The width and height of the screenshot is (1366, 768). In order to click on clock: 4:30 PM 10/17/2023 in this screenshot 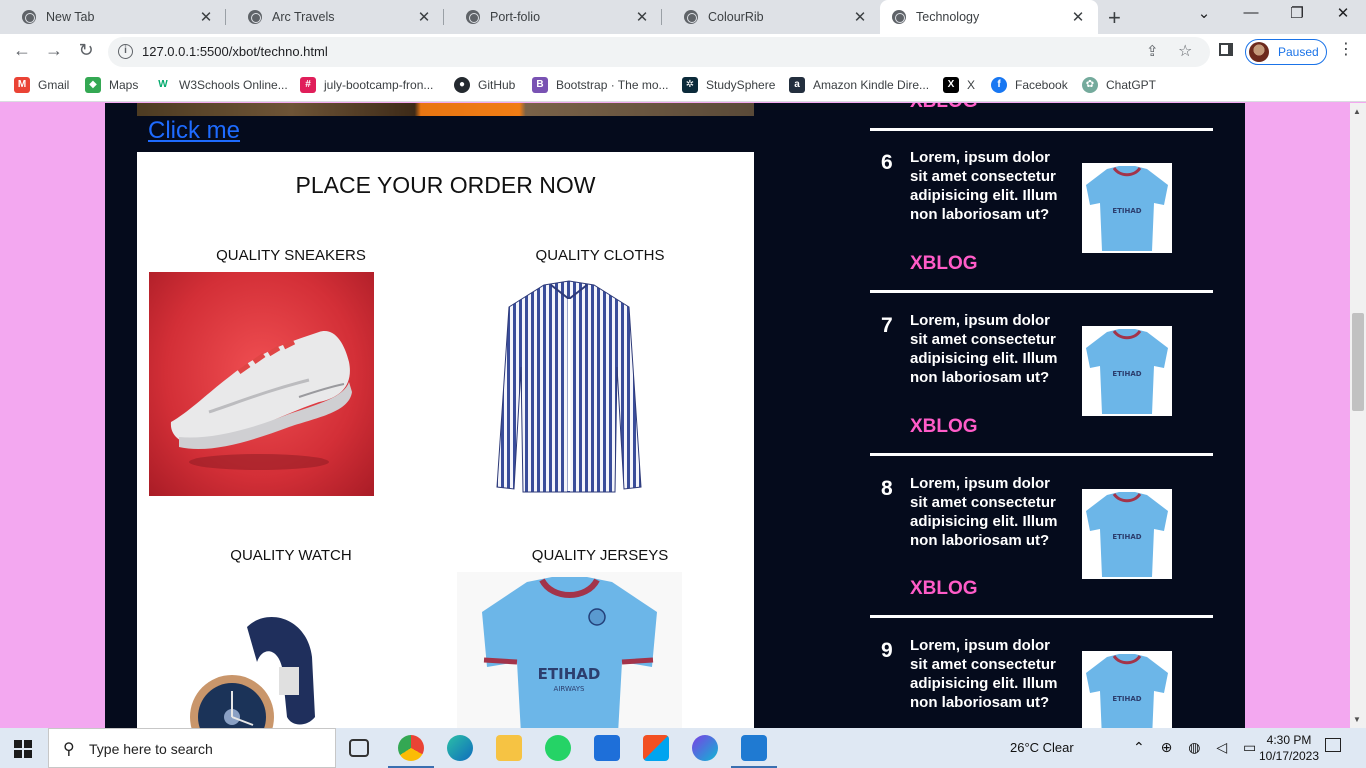, I will do `click(1289, 748)`.